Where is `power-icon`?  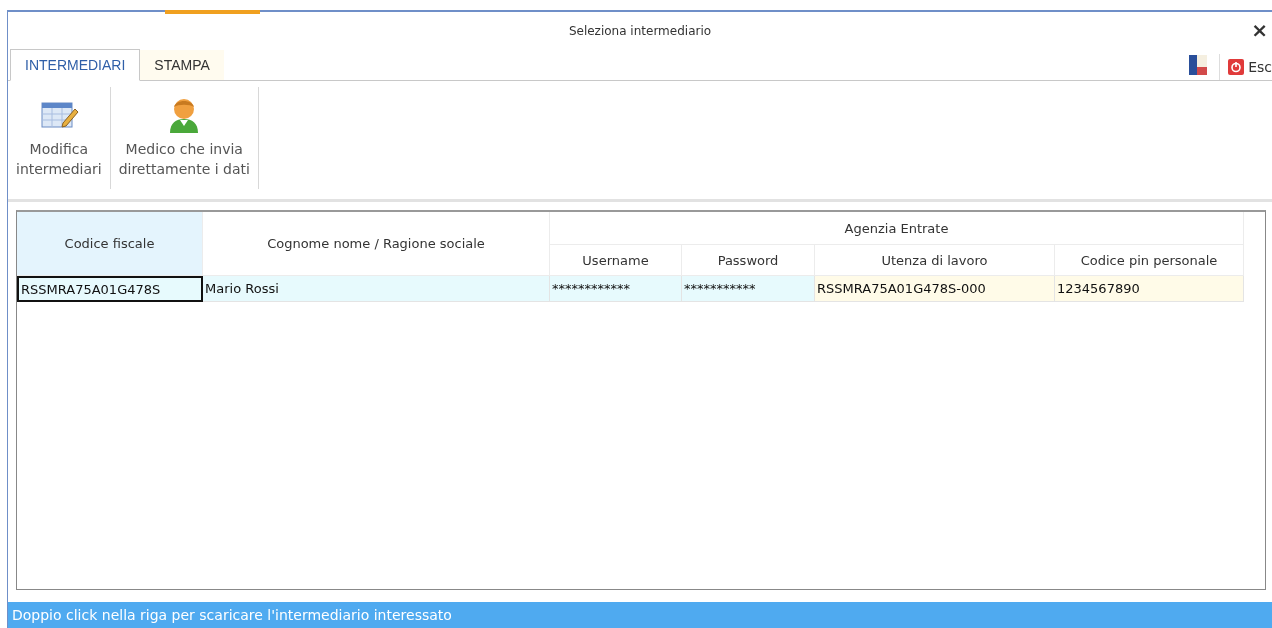 power-icon is located at coordinates (1236, 67).